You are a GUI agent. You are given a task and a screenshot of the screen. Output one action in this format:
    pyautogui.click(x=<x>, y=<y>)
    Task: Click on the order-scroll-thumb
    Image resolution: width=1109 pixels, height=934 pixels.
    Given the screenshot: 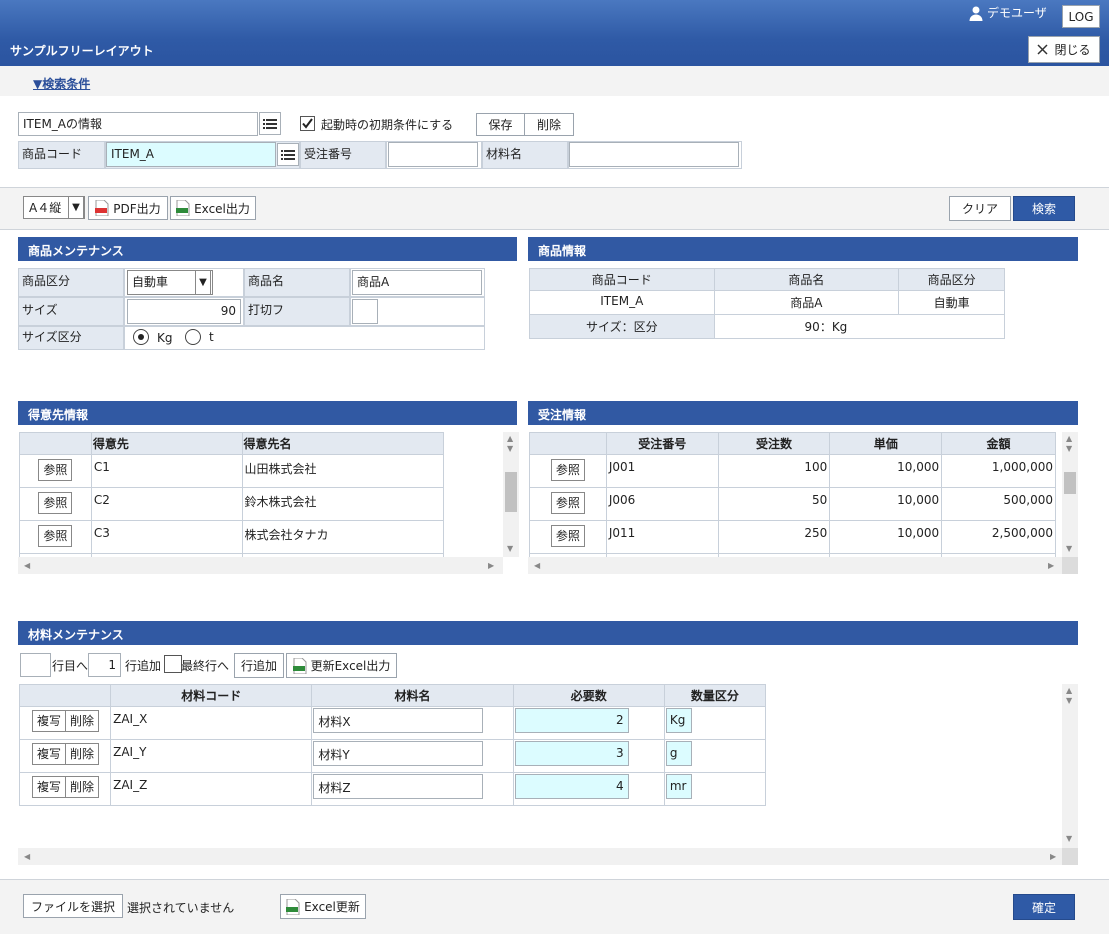 What is the action you would take?
    pyautogui.click(x=1070, y=483)
    